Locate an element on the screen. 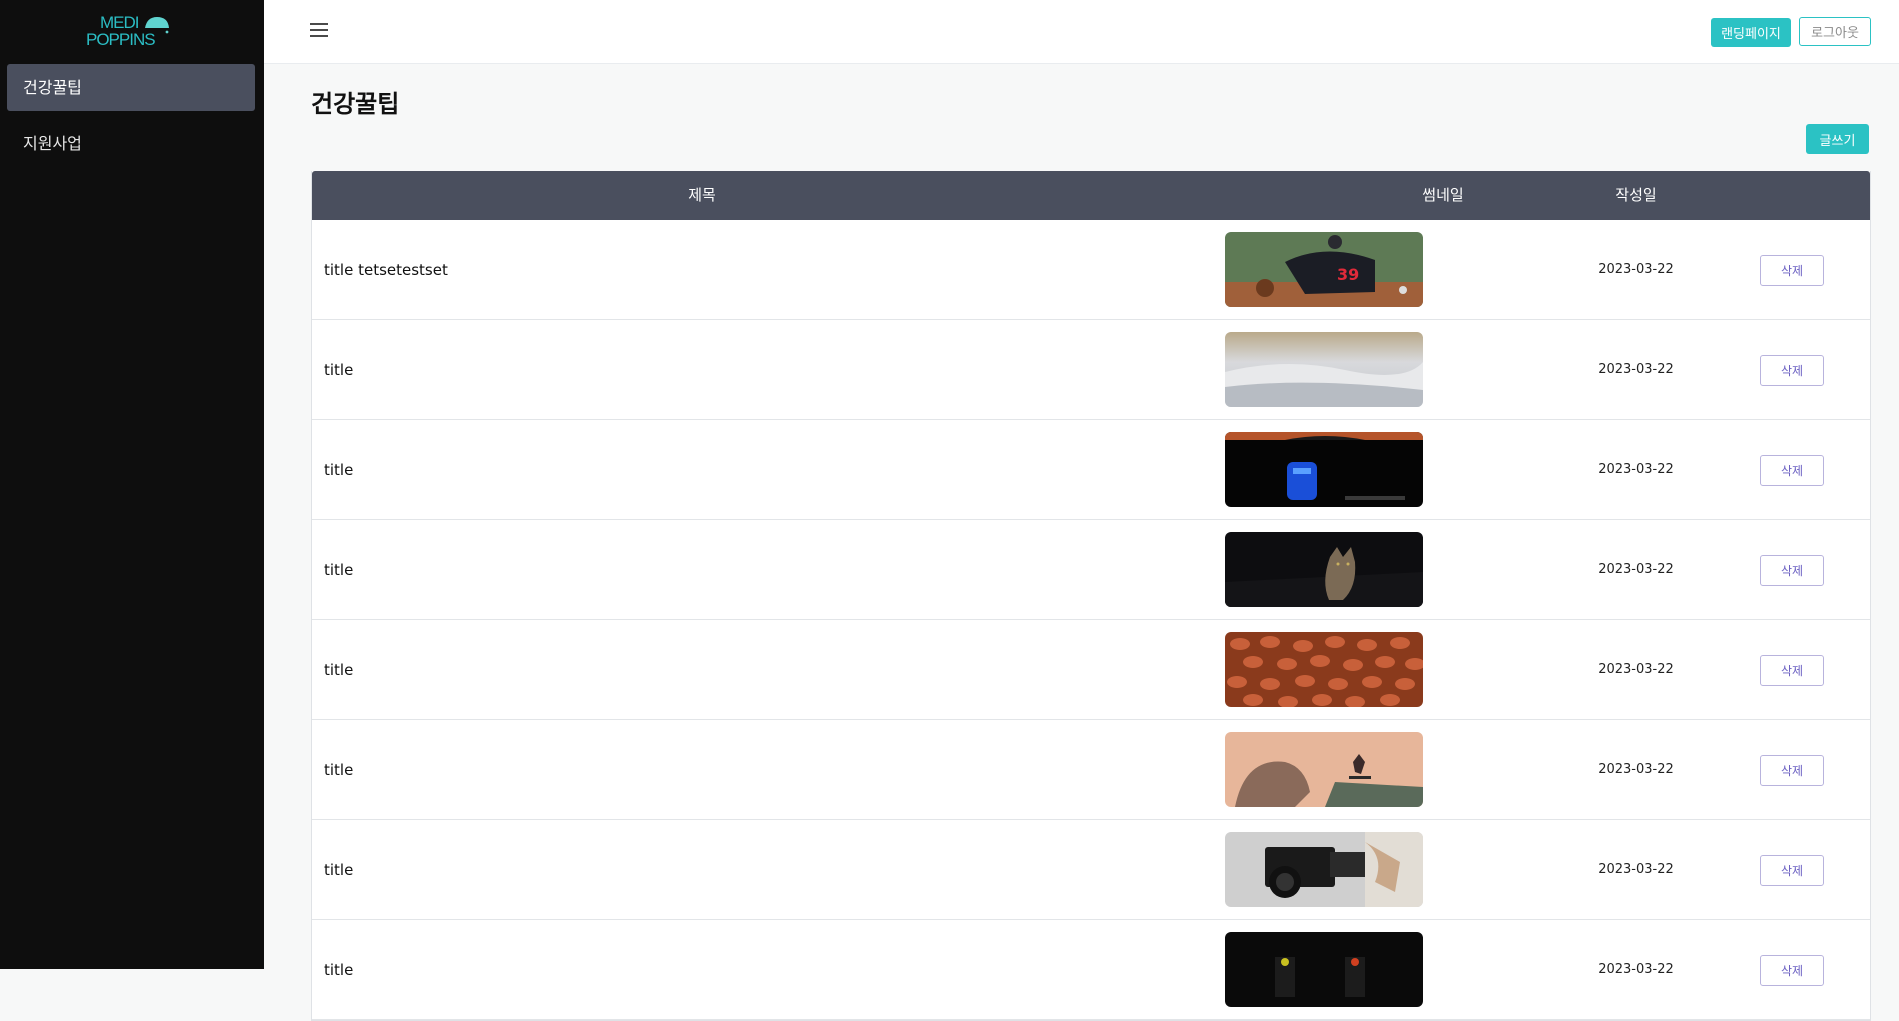  sidebar-item-health-tips: 건강꿀팁 is located at coordinates (131, 87).